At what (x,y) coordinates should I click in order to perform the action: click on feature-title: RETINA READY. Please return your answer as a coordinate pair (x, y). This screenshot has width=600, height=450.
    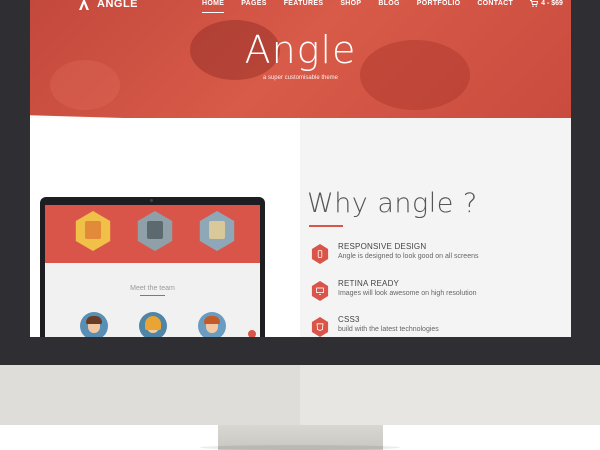
    Looking at the image, I should click on (369, 283).